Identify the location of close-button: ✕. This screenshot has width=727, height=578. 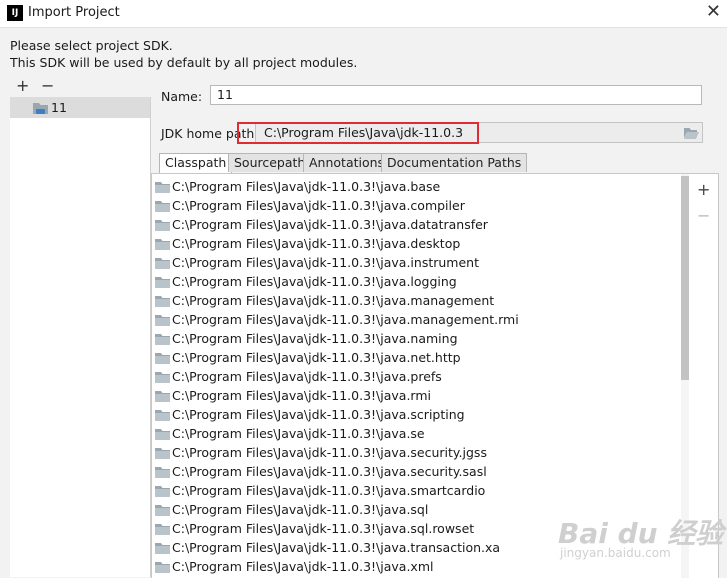
(713, 11).